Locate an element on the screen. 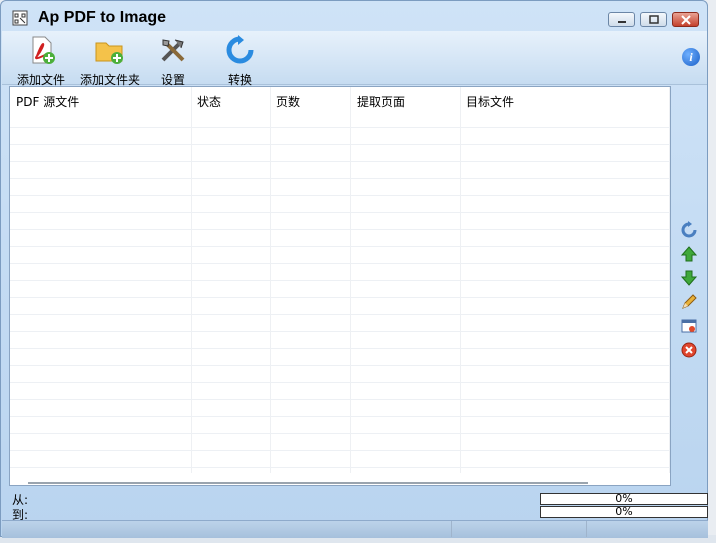 The image size is (716, 543). convert-button: 转换 is located at coordinates (240, 60).